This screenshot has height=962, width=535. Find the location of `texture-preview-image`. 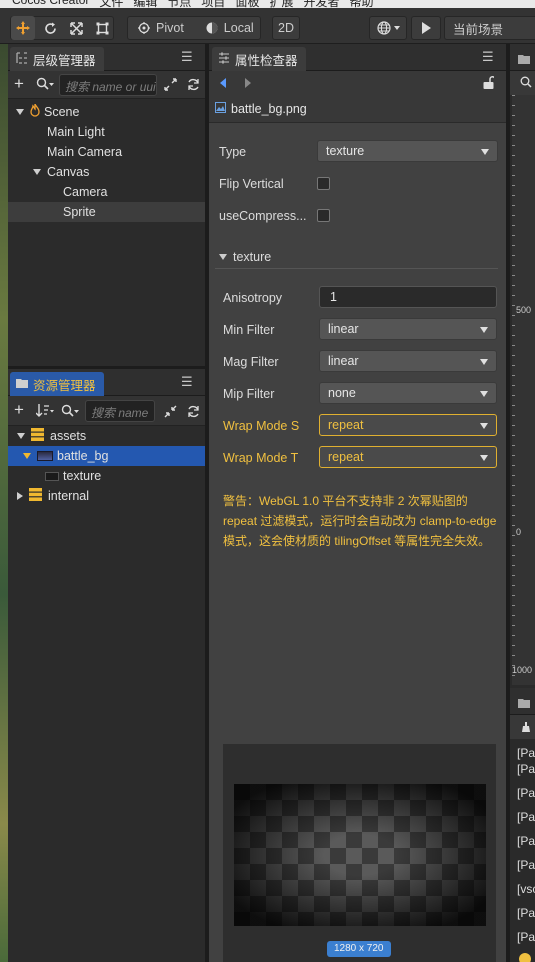

texture-preview-image is located at coordinates (360, 855).